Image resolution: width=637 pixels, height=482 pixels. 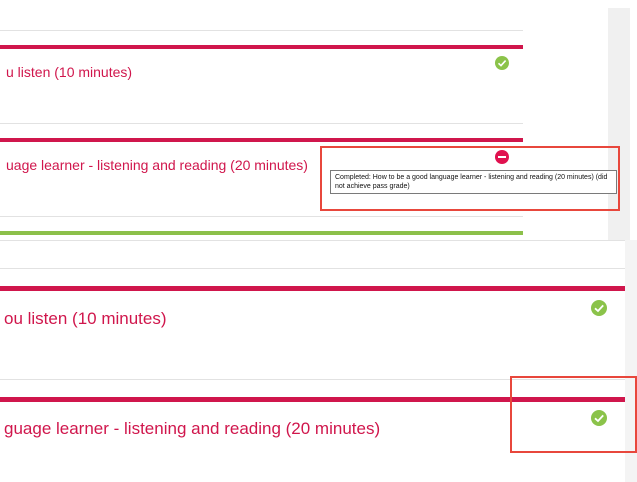 I want to click on activity-title: u listen (10 minutes), so click(x=69, y=72).